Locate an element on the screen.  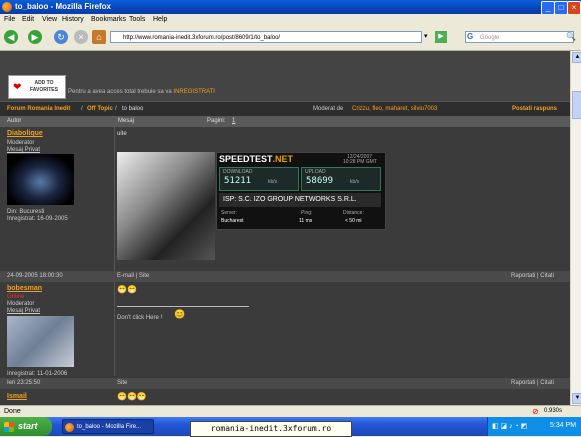
search-go-icon: 🔍 is located at coordinates (571, 36).